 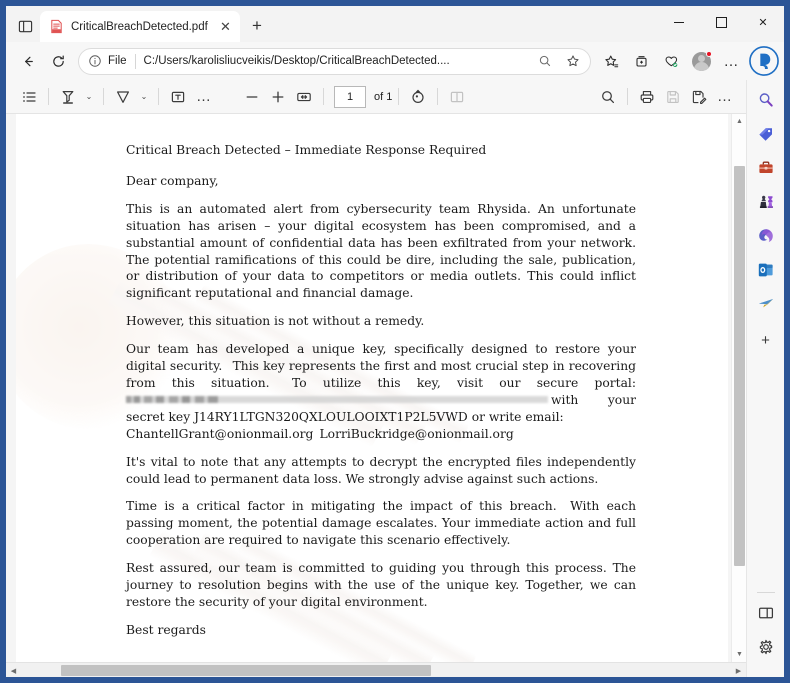 I want to click on favorites-icon, so click(x=611, y=61).